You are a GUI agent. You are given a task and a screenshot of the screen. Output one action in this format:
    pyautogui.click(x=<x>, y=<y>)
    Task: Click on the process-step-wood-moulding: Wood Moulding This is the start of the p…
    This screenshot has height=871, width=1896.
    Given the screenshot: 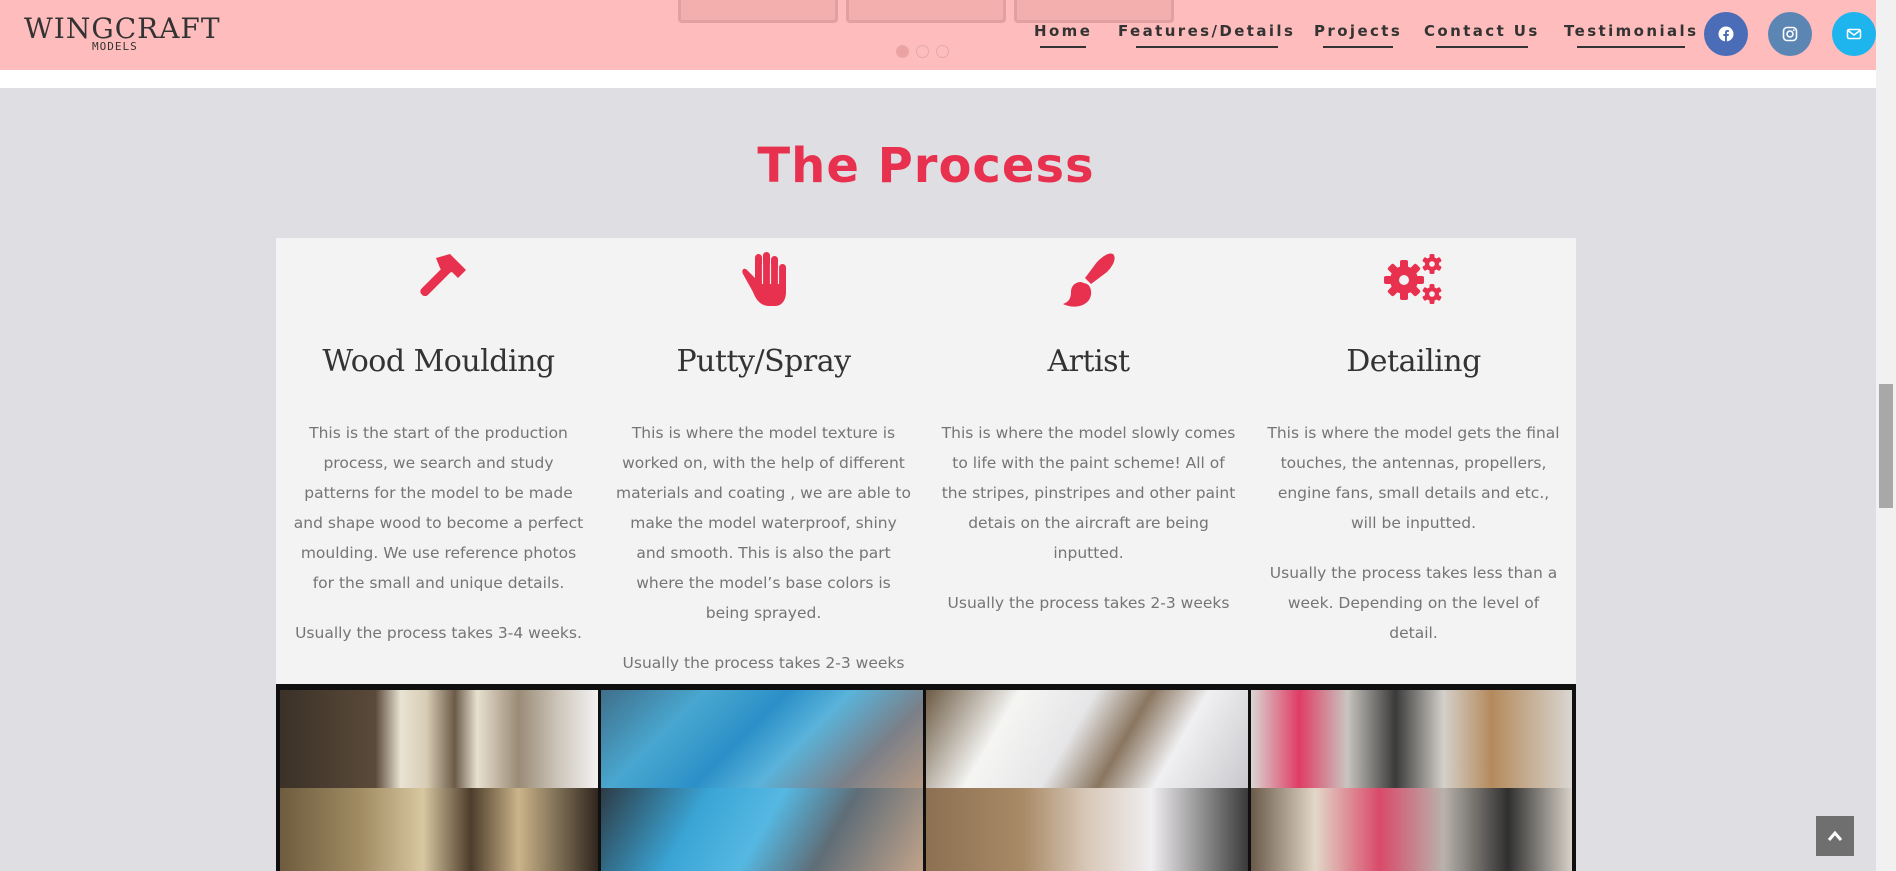 What is the action you would take?
    pyautogui.click(x=438, y=461)
    